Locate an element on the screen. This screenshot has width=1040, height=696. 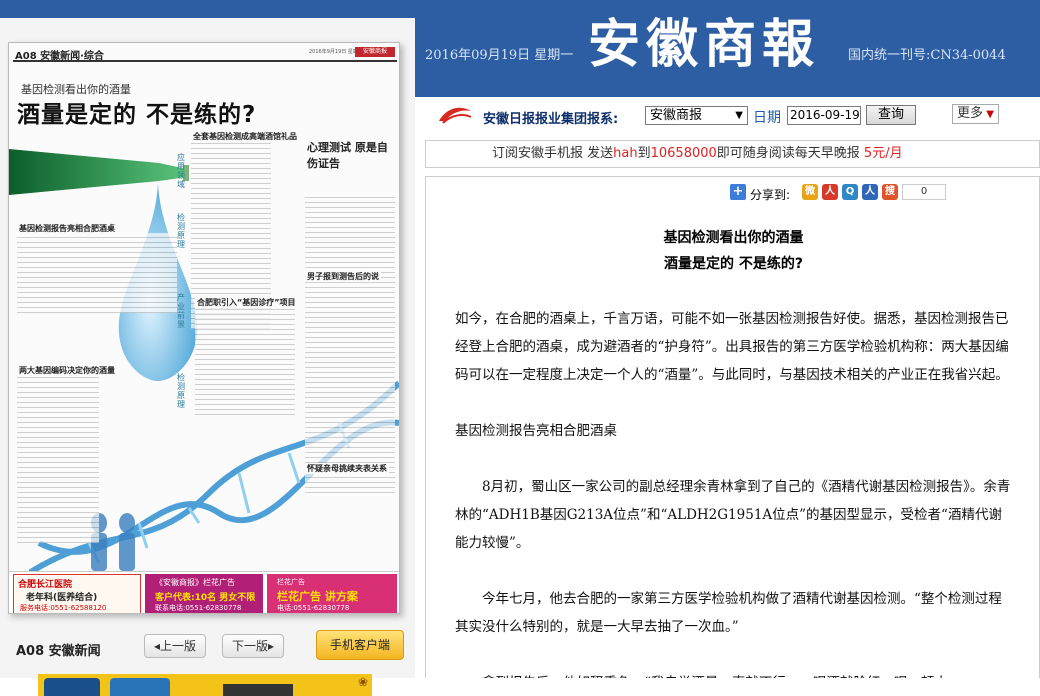
thumb-side-label: 应用领域 is located at coordinates (181, 171).